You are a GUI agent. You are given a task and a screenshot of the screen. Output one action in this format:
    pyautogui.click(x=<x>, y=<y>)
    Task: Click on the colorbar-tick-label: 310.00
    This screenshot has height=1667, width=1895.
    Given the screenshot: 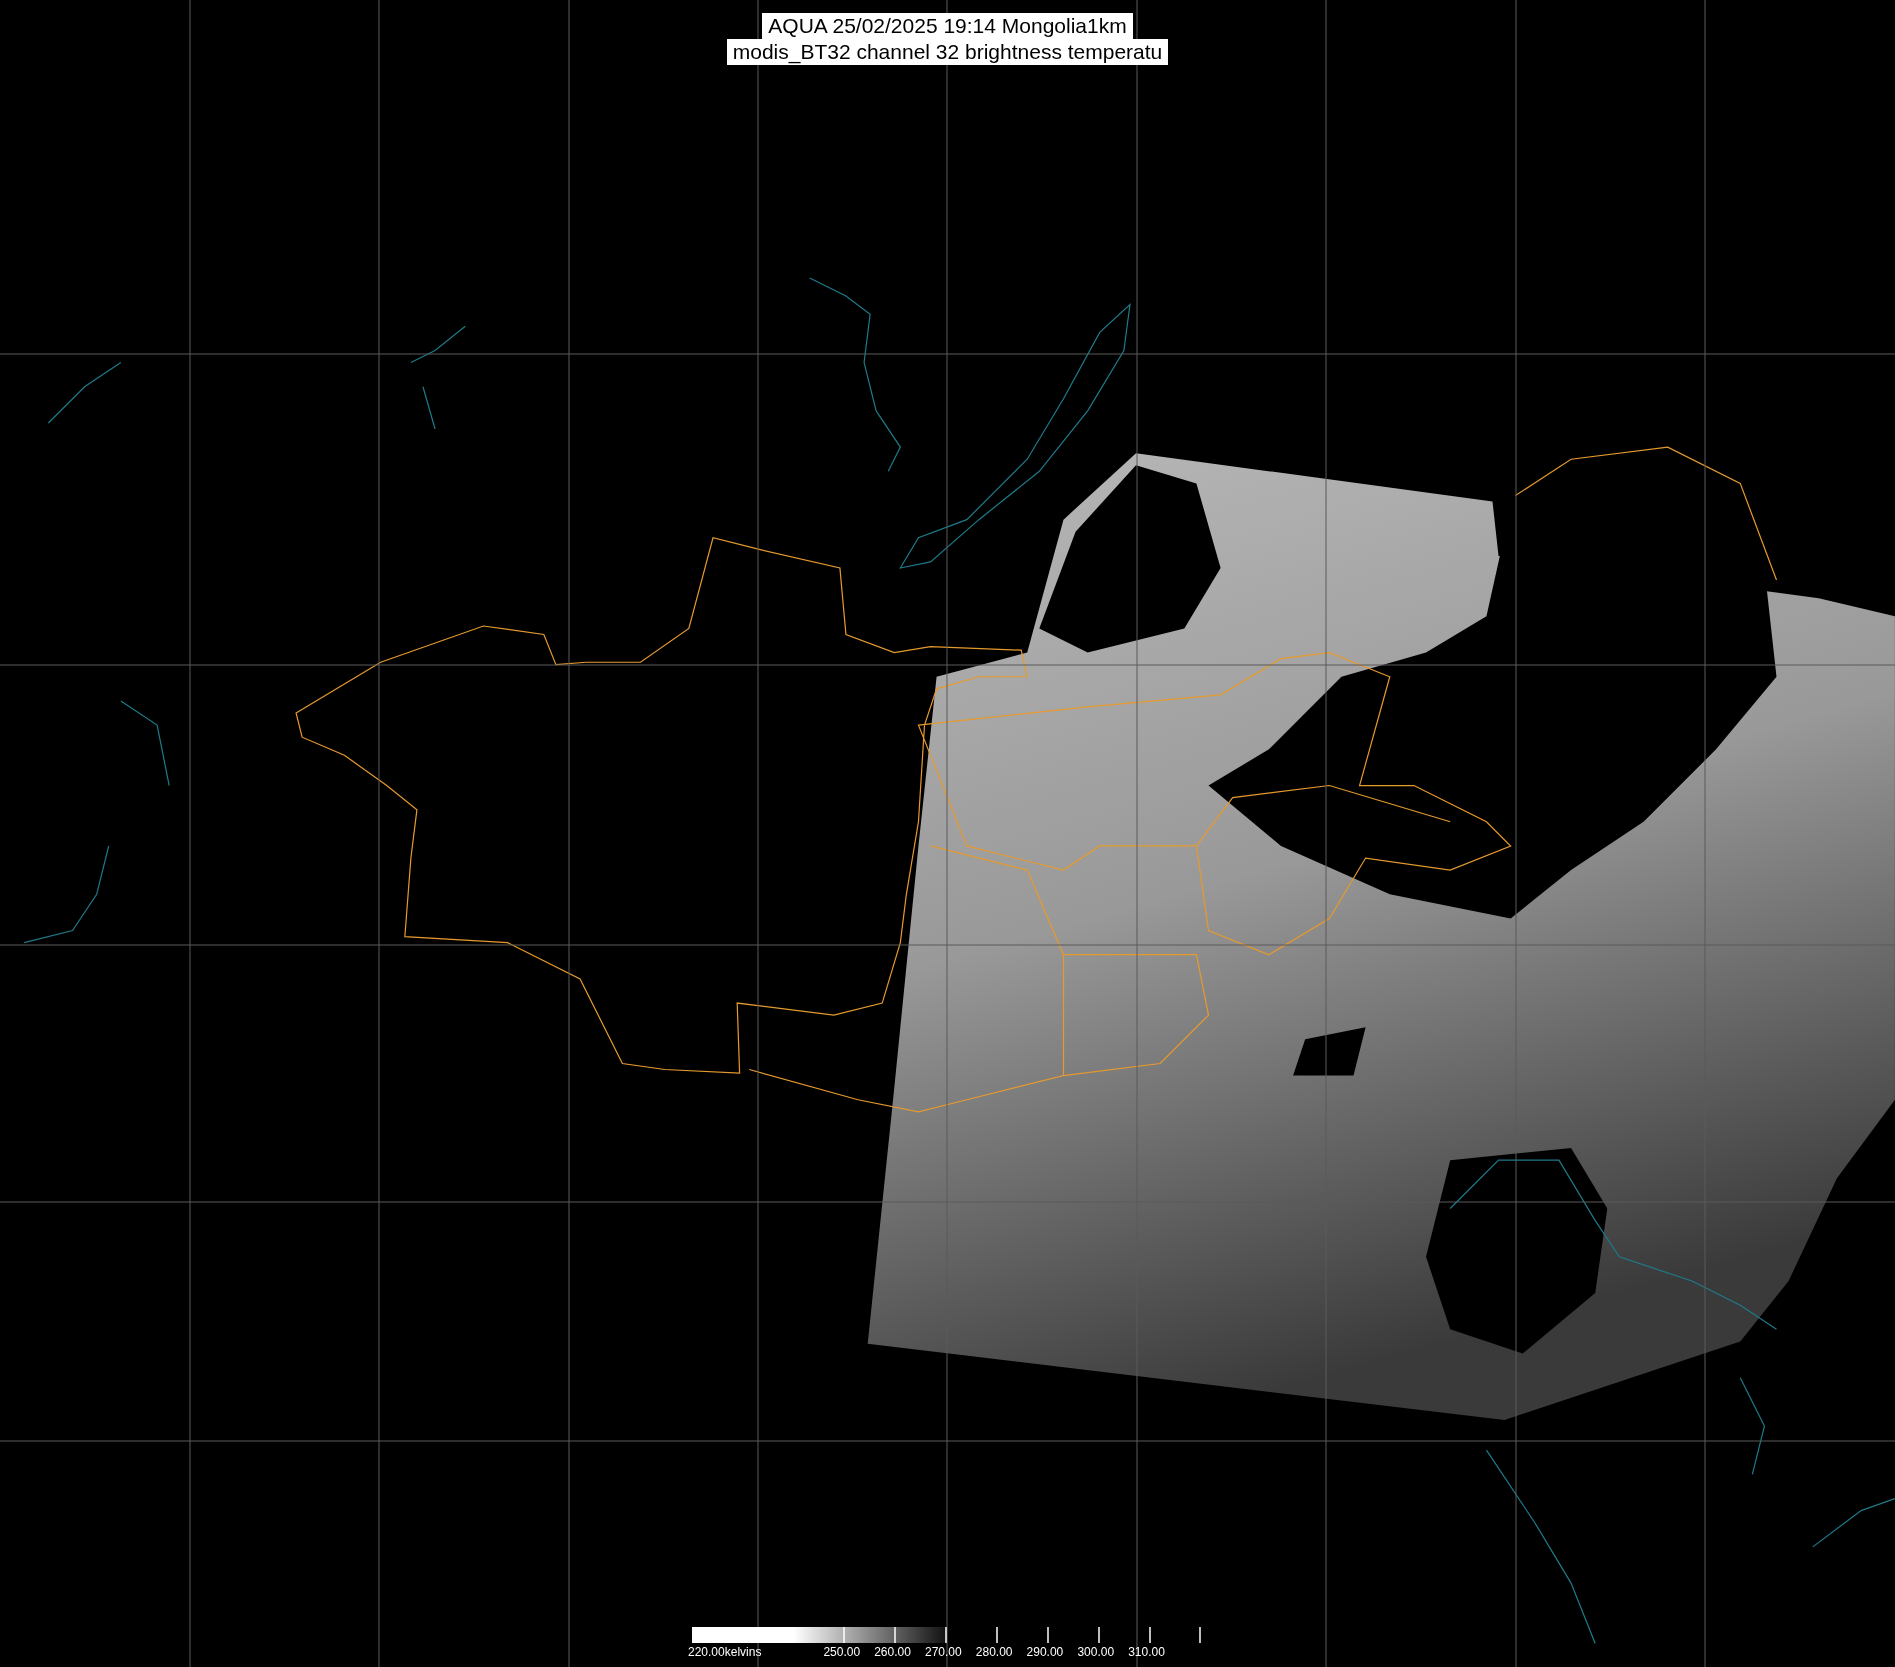 What is the action you would take?
    pyautogui.click(x=1146, y=1652)
    